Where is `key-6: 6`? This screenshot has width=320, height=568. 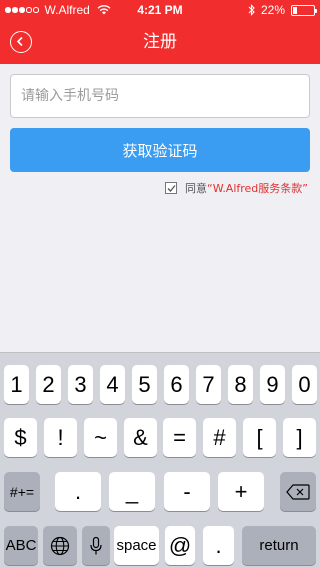 key-6: 6 is located at coordinates (176, 384).